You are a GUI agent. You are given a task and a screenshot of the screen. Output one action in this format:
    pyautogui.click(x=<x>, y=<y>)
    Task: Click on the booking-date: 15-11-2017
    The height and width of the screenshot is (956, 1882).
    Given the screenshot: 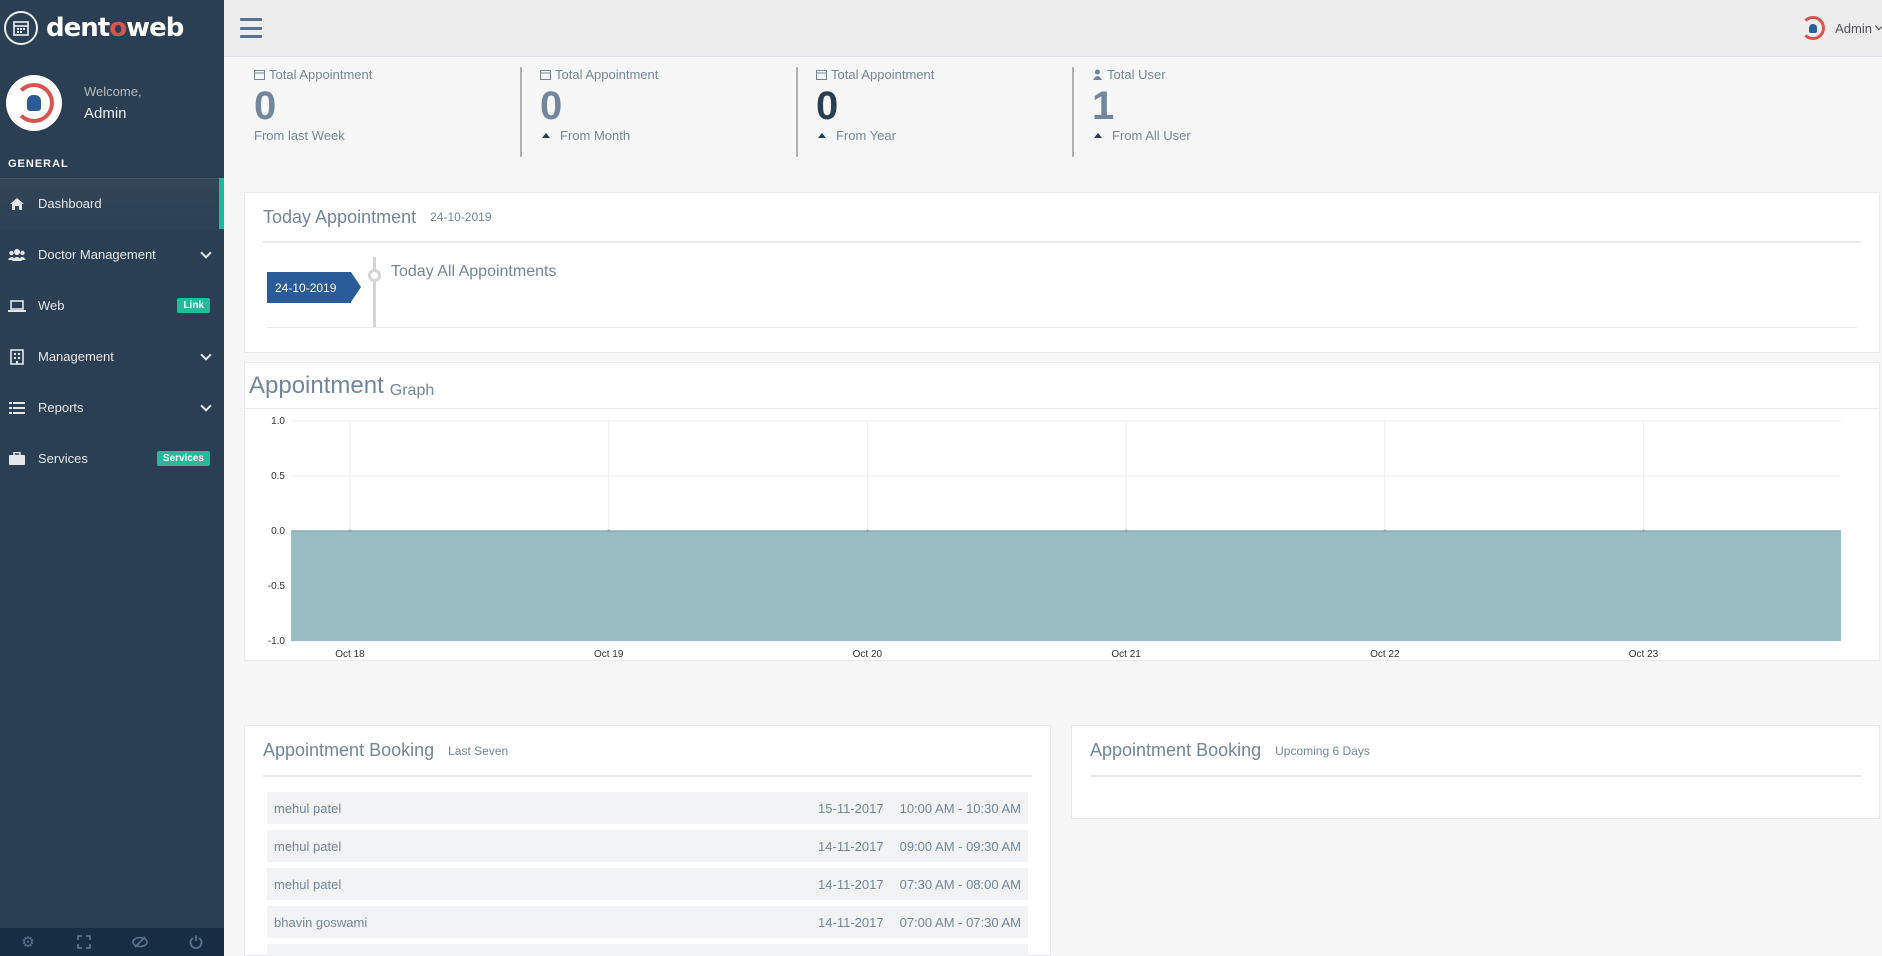 What is the action you would take?
    pyautogui.click(x=851, y=808)
    